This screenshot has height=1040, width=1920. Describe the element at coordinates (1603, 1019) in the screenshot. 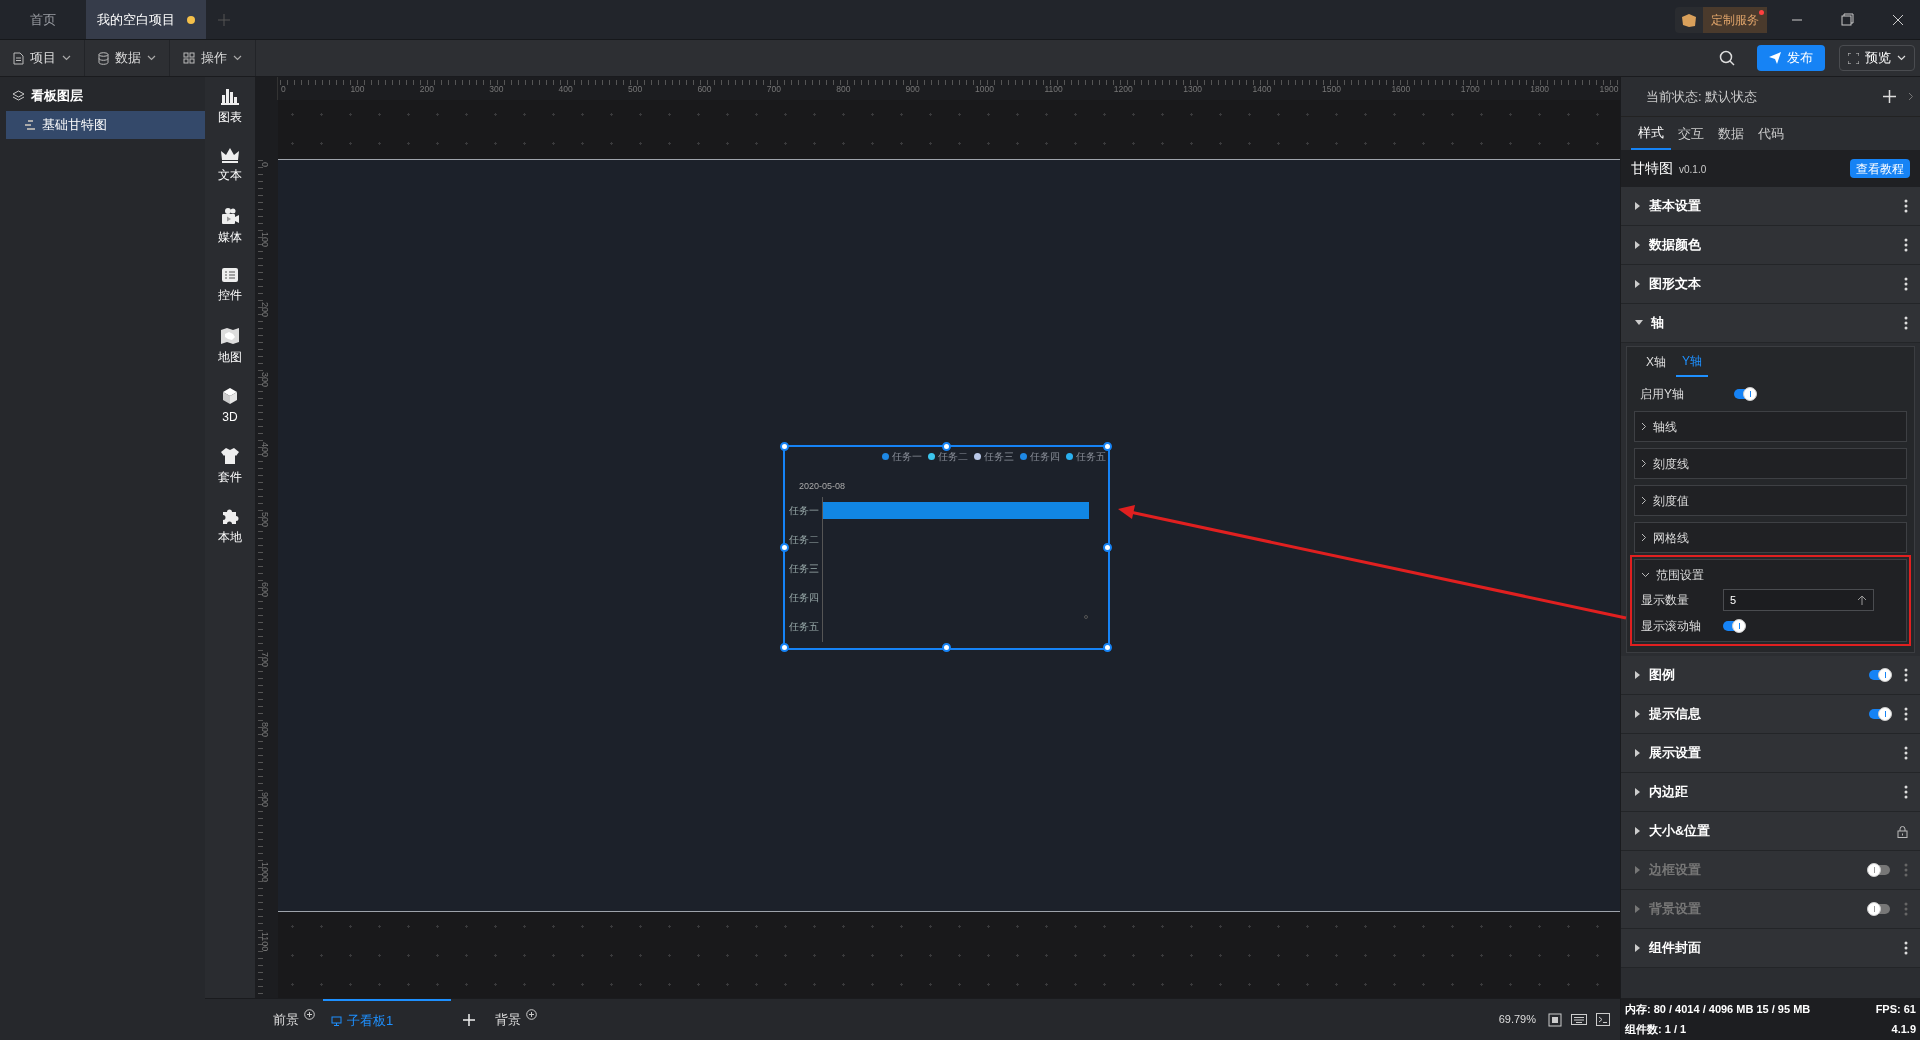

I see `terminal-icon` at that location.